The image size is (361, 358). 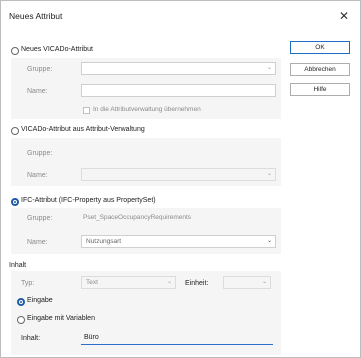 What do you see at coordinates (61, 318) in the screenshot?
I see `radio-input-with-variables-label: Eingabe mit Variablen` at bounding box center [61, 318].